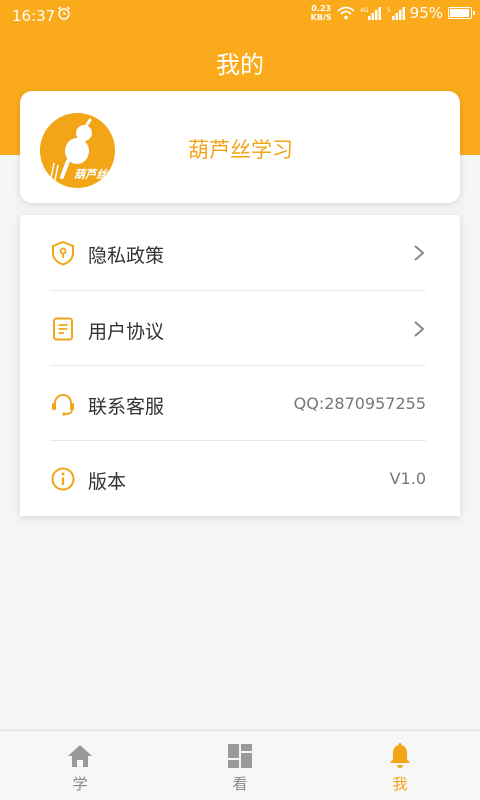  Describe the element at coordinates (238, 328) in the screenshot. I see `menu-item-user-agreement: 用户协议` at that location.